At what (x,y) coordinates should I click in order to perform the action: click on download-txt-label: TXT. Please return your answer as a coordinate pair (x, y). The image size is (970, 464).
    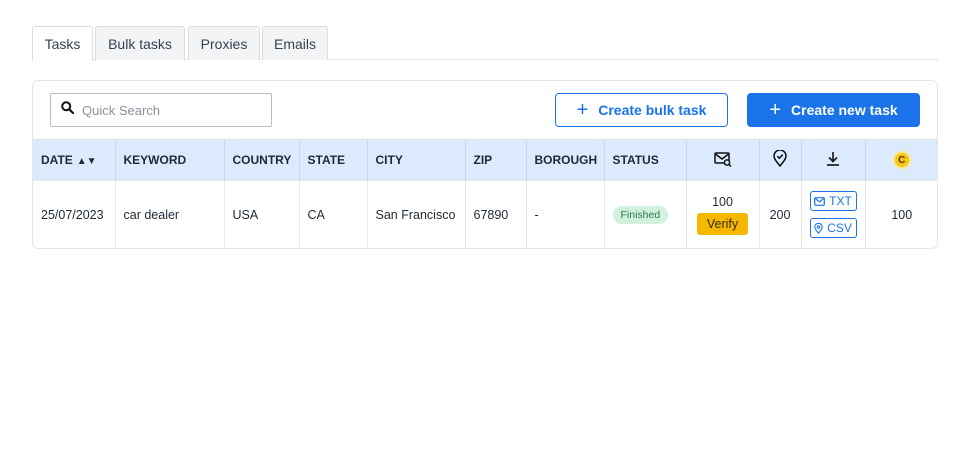
    Looking at the image, I should click on (840, 201).